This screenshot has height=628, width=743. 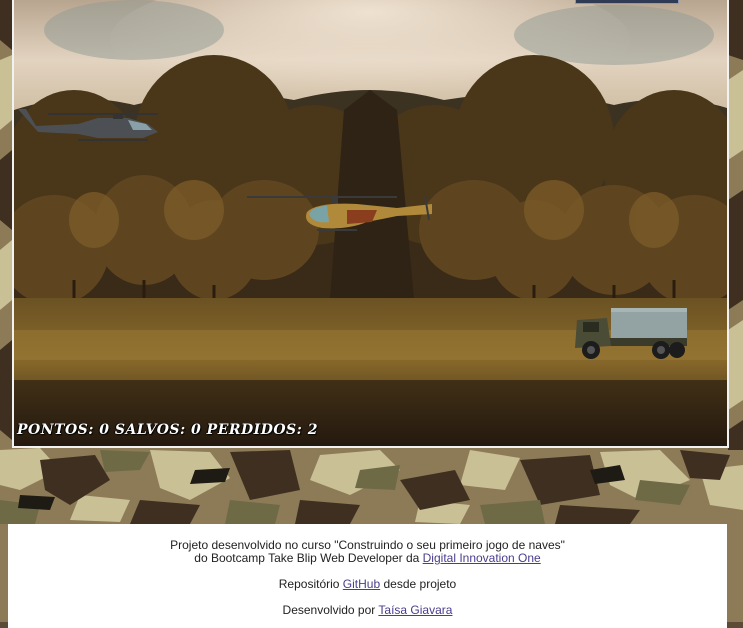 I want to click on author-text: Desenvolvido por, so click(x=329, y=610).